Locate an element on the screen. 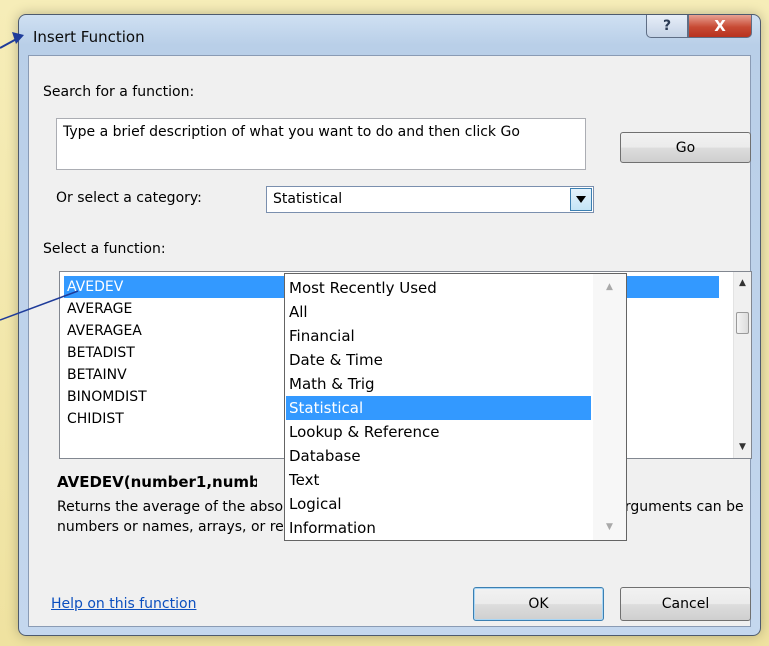 This screenshot has width=769, height=646. arrow-icon is located at coordinates (18, 38).